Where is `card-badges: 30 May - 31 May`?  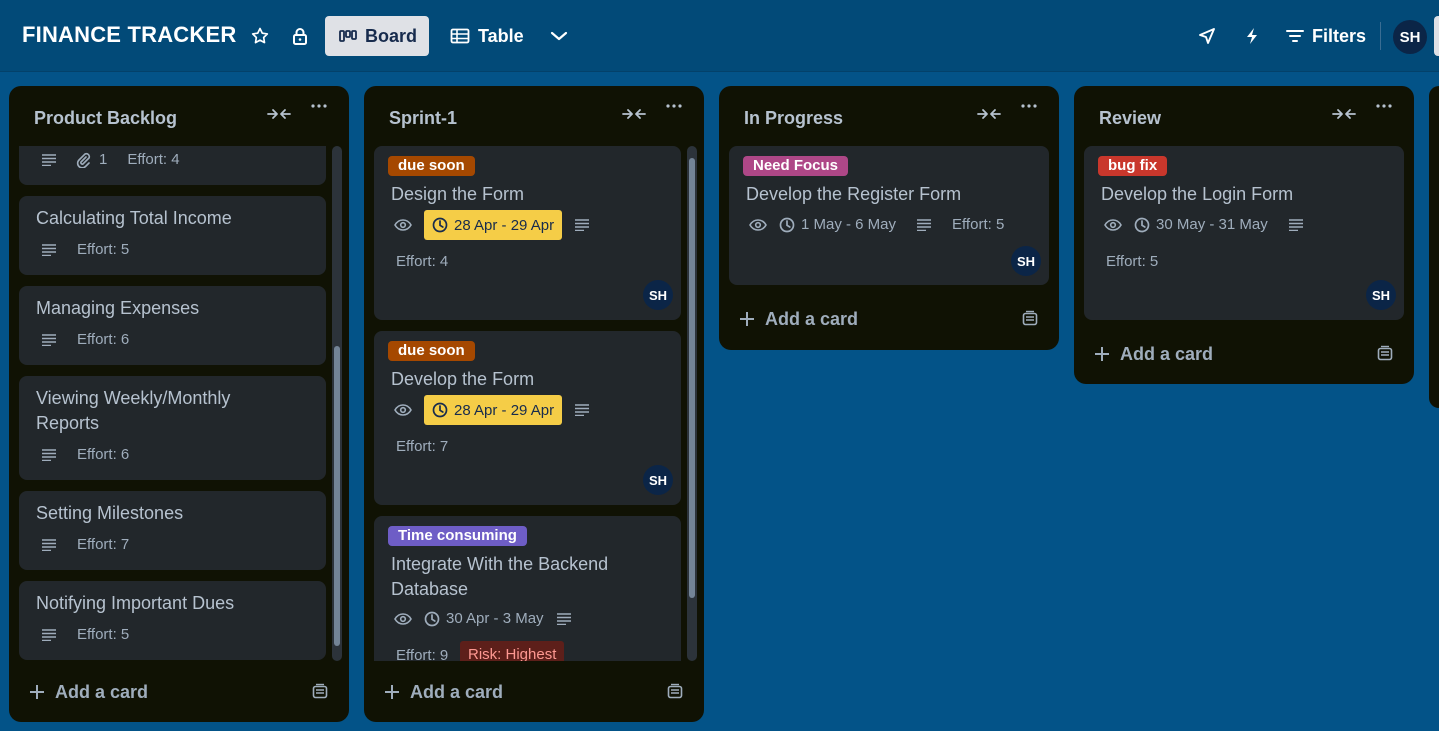
card-badges: 30 May - 31 May is located at coordinates (1204, 224).